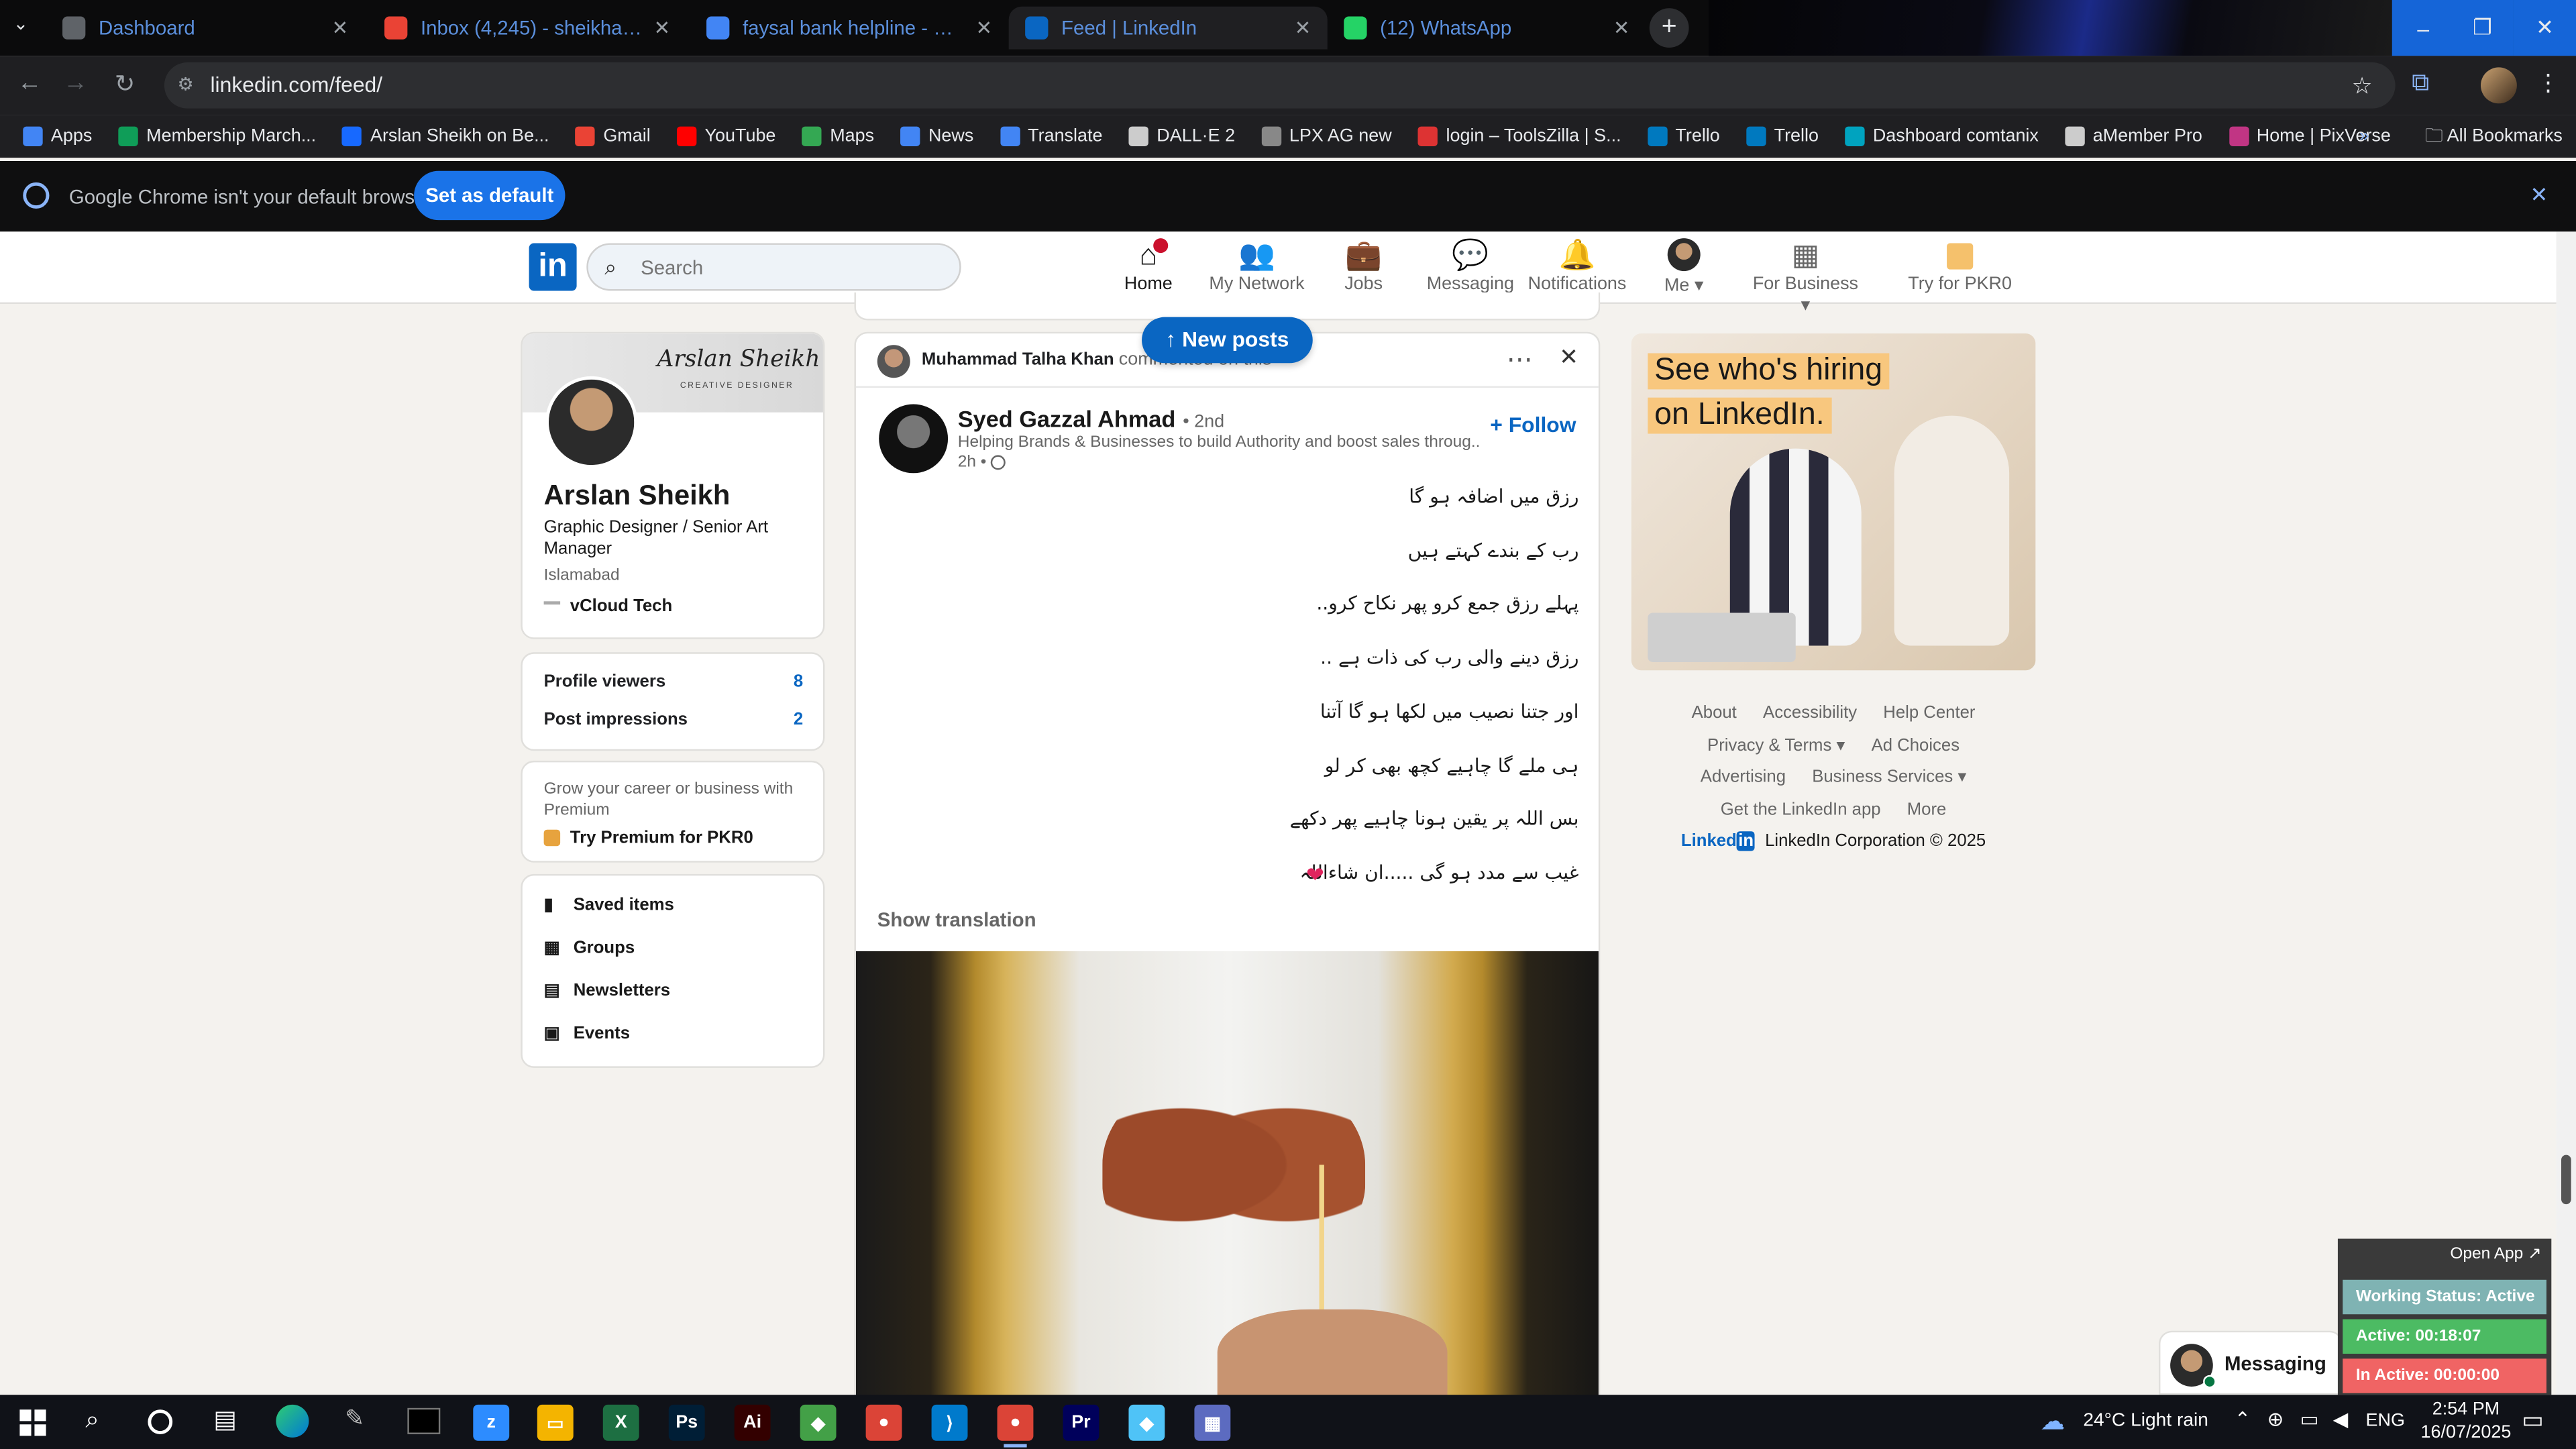 The width and height of the screenshot is (2576, 1449). Describe the element at coordinates (2420, 83) in the screenshot. I see `extensions-icon: ⧉` at that location.